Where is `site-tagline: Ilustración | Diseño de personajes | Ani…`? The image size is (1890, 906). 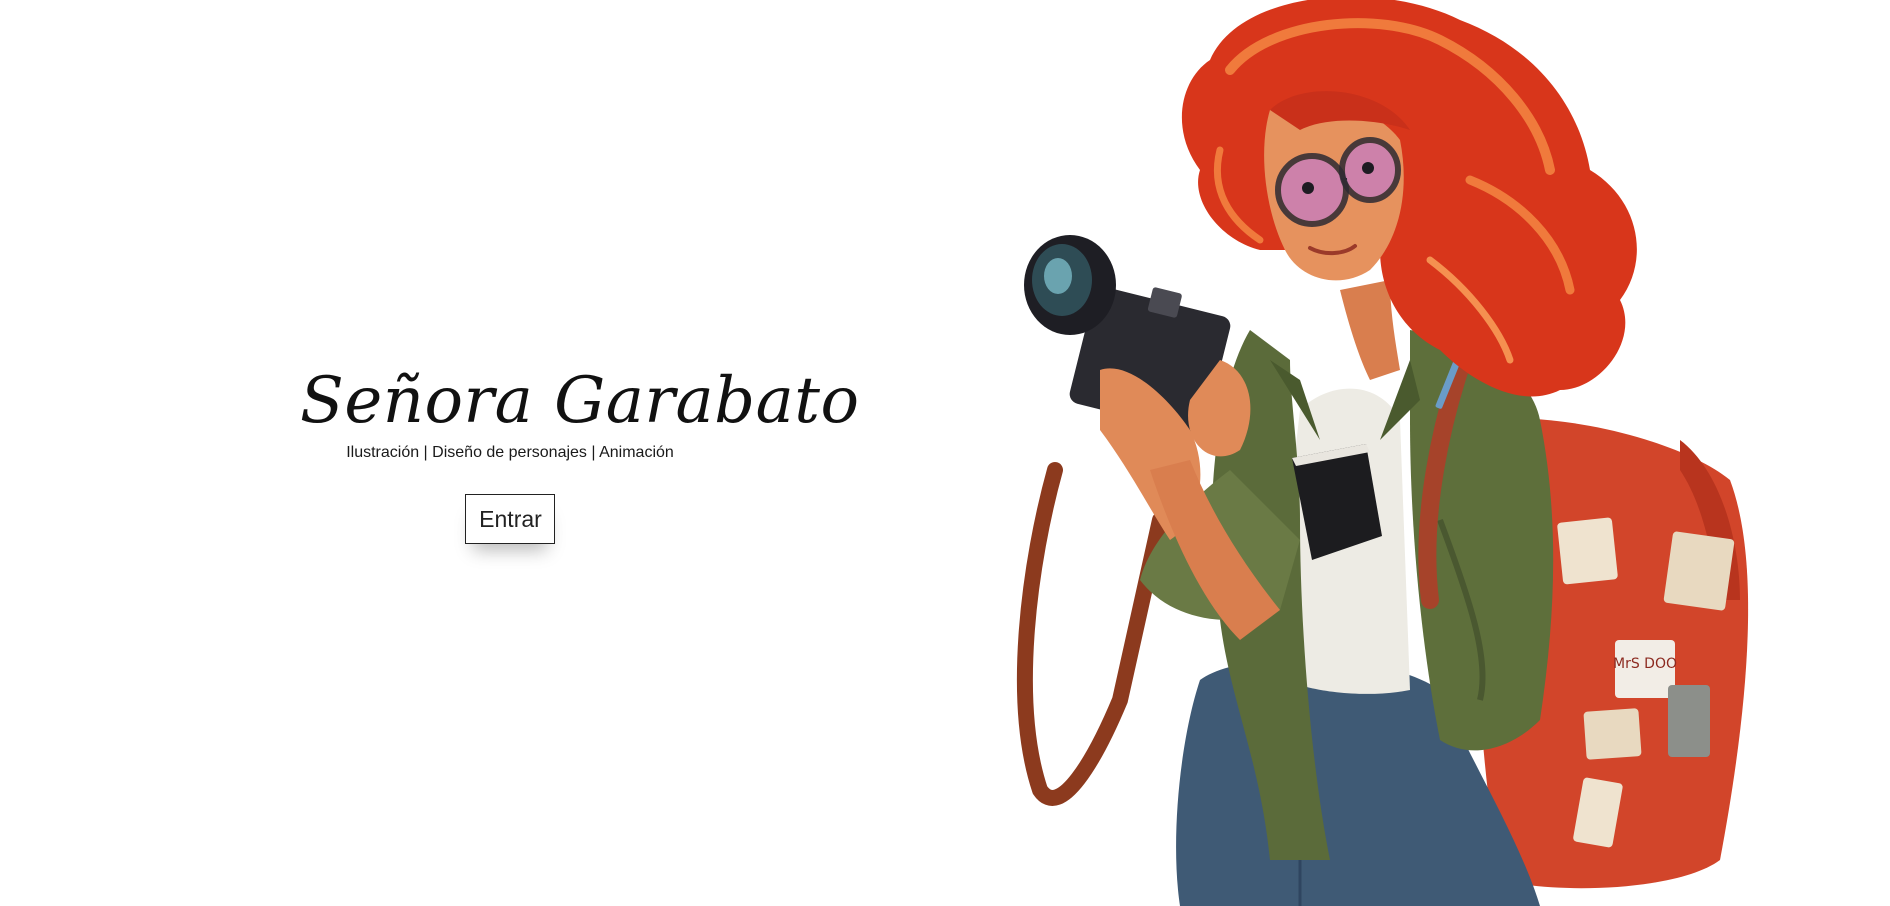 site-tagline: Ilustración | Diseño de personajes | Ani… is located at coordinates (510, 452).